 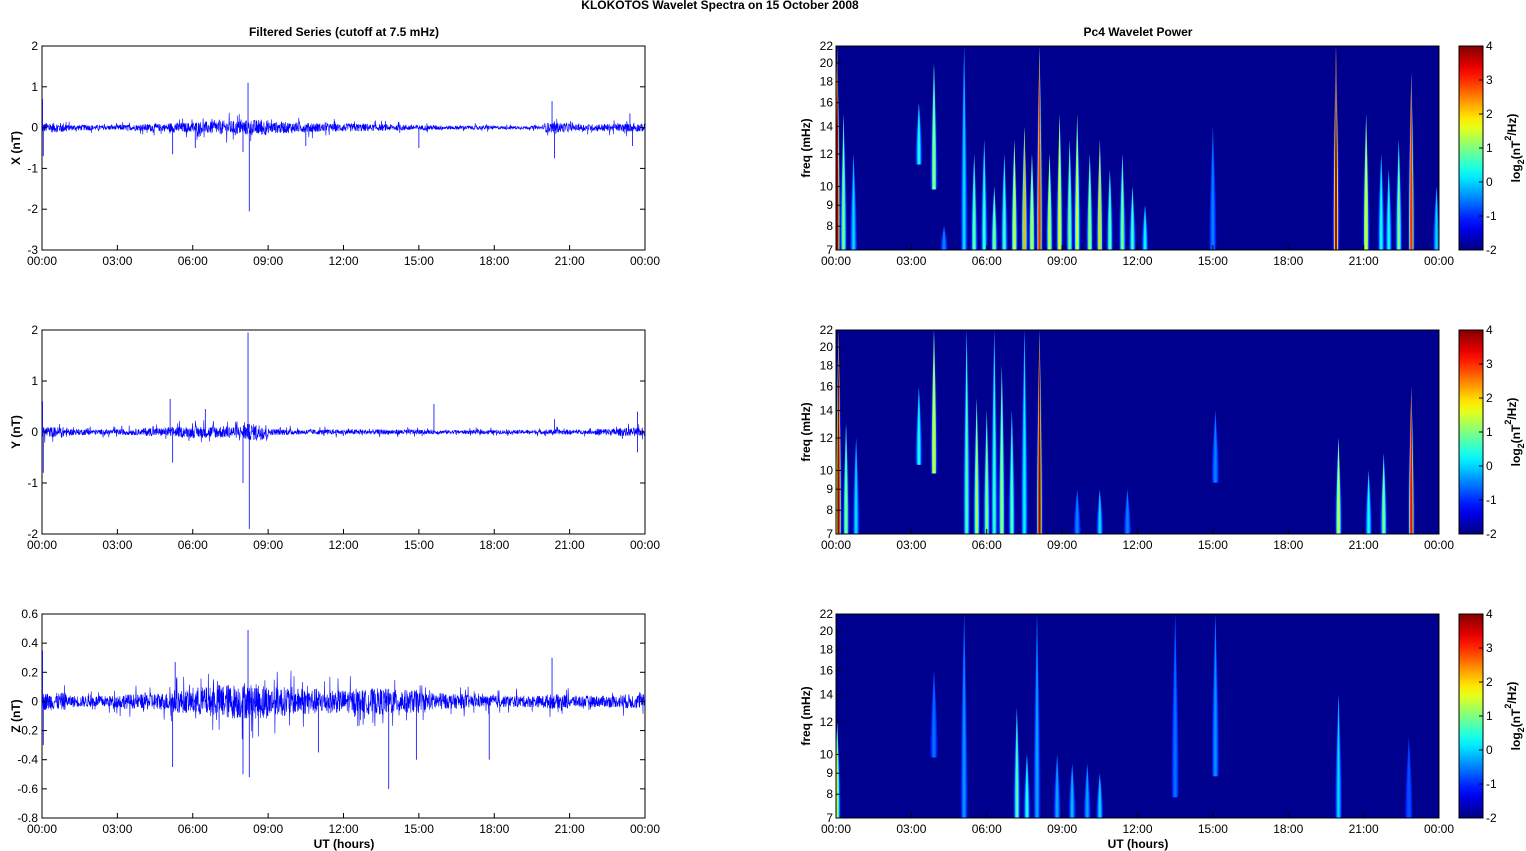 I want to click on freq-tick-label: 16, so click(x=827, y=387).